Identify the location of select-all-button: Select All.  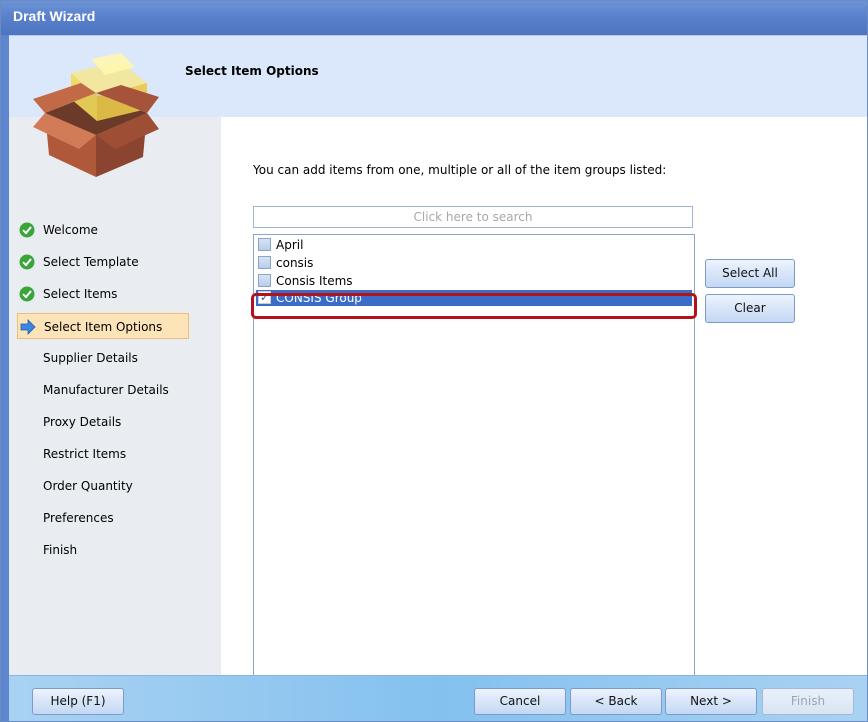
(750, 273).